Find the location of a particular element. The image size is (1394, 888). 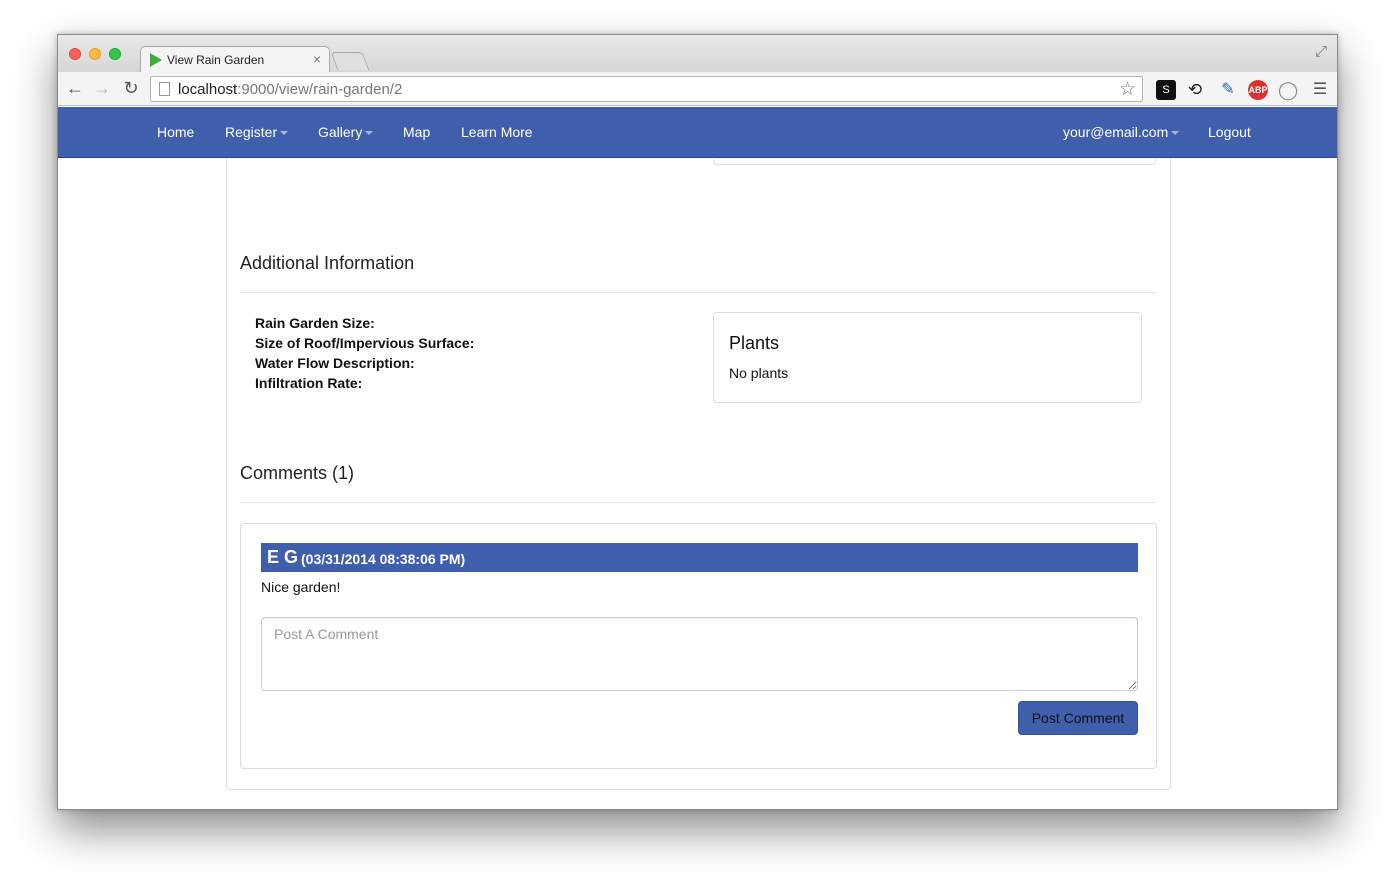

tab-close-icon: × is located at coordinates (317, 59).